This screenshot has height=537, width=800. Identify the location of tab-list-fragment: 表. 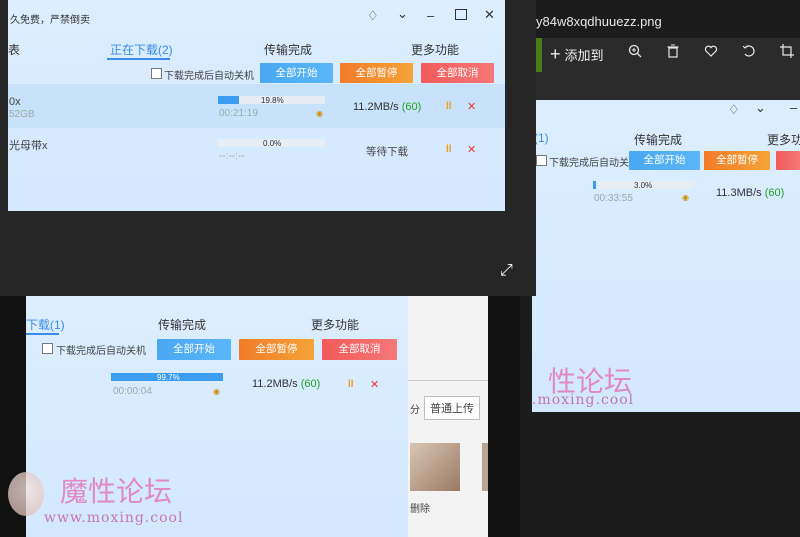
(14, 49).